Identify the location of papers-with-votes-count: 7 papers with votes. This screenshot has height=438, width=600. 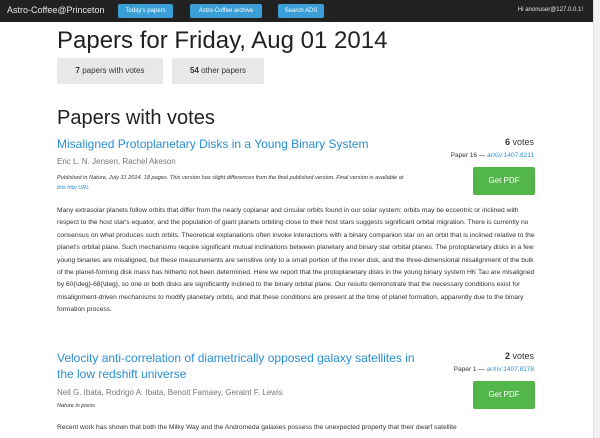
(110, 71).